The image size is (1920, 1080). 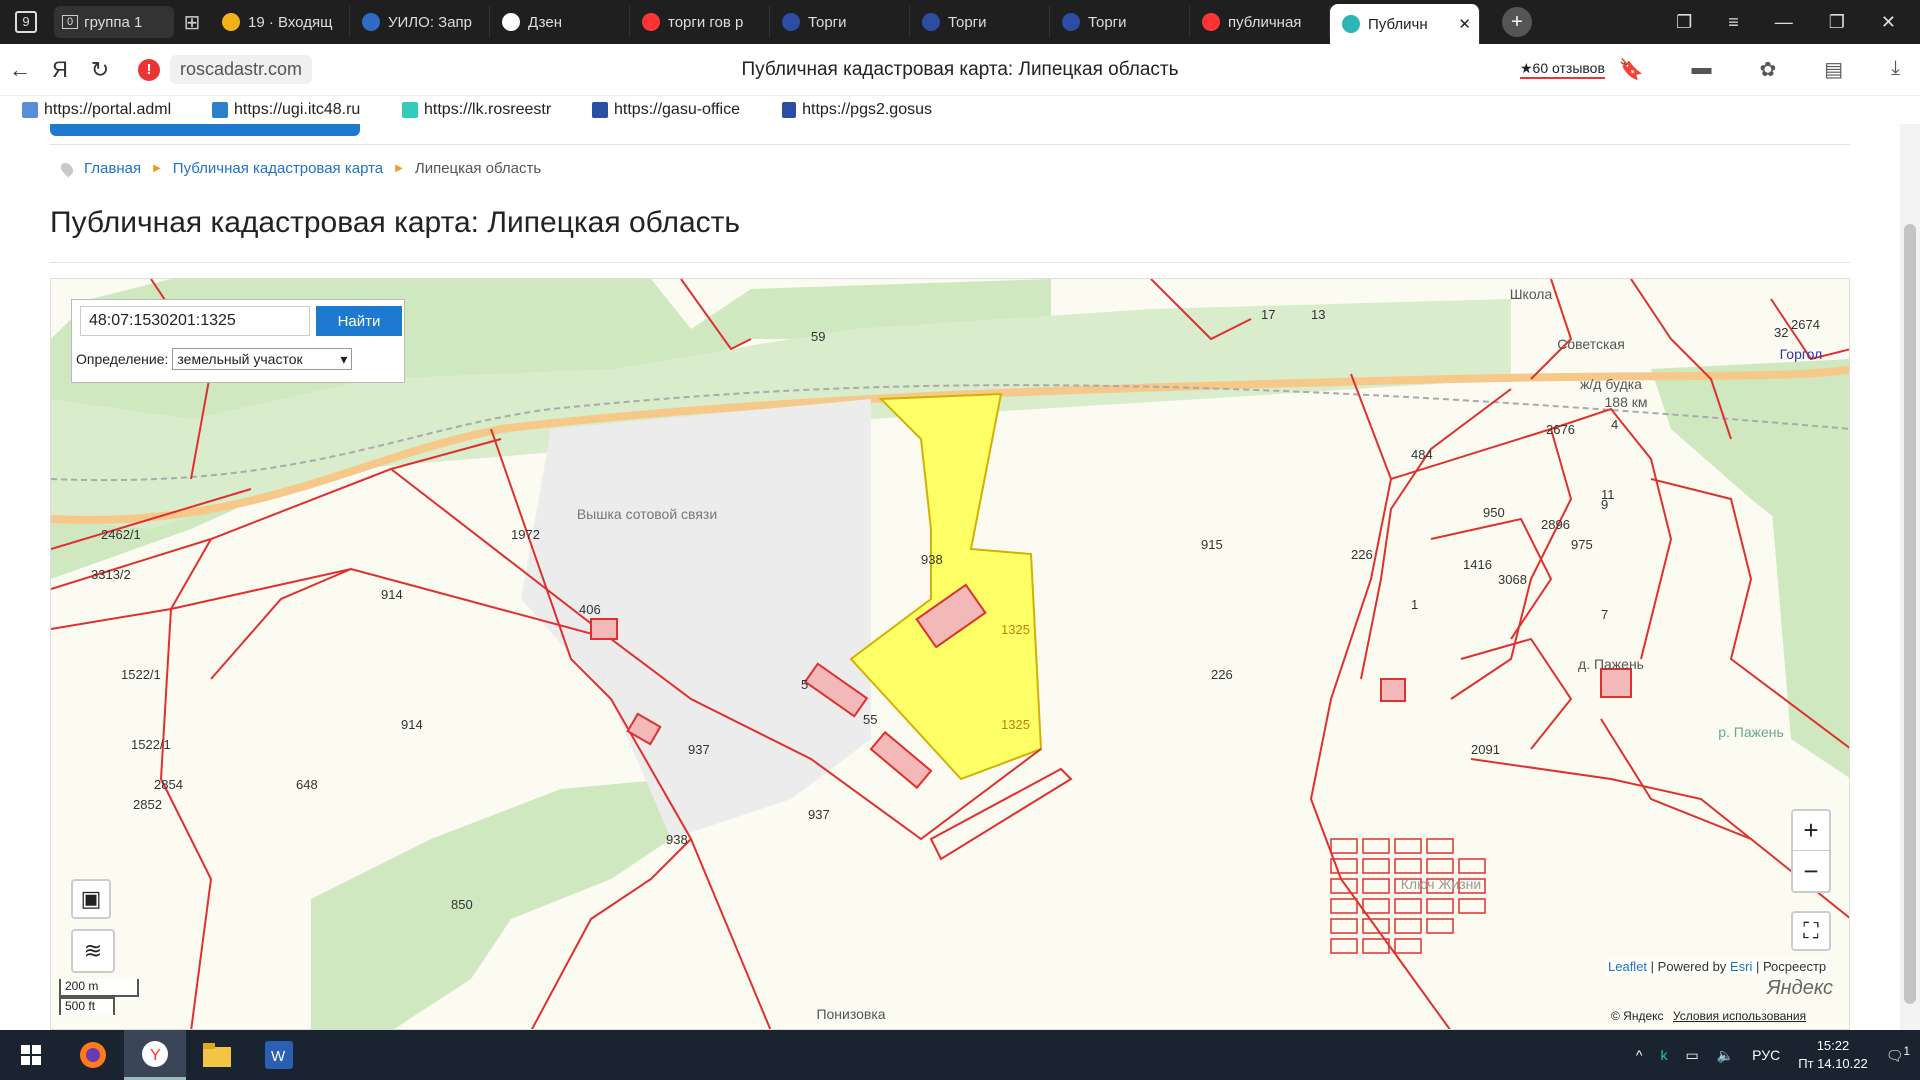 What do you see at coordinates (700, 22) in the screenshot?
I see `browser-tab: торги гов р` at bounding box center [700, 22].